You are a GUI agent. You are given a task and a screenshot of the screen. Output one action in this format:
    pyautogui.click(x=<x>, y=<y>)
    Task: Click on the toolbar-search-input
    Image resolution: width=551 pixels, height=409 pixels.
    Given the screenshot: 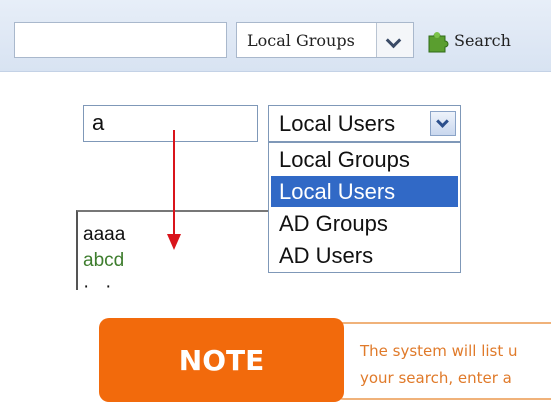 What is the action you would take?
    pyautogui.click(x=120, y=40)
    